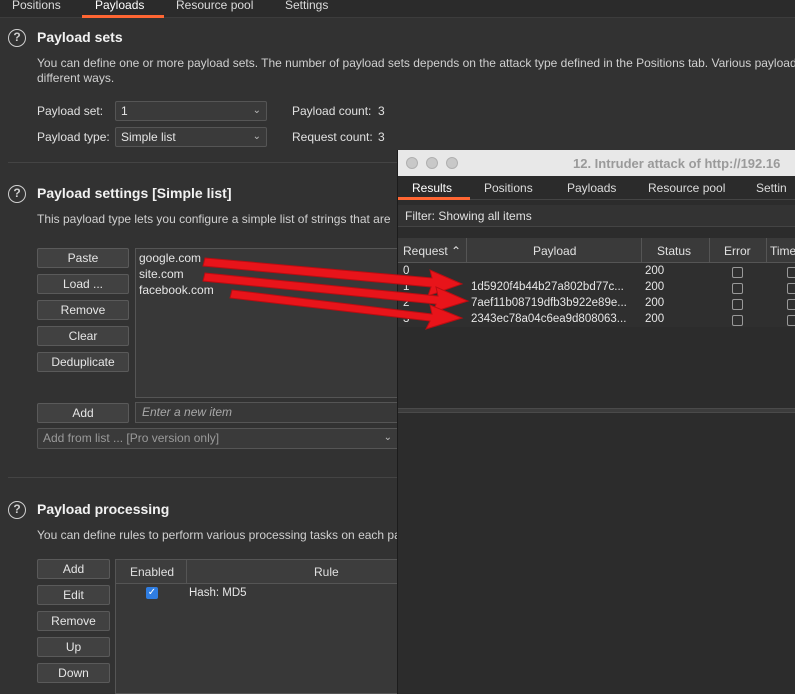 The height and width of the screenshot is (694, 795). I want to click on filter-bar: Filter: Showing all items, so click(596, 216).